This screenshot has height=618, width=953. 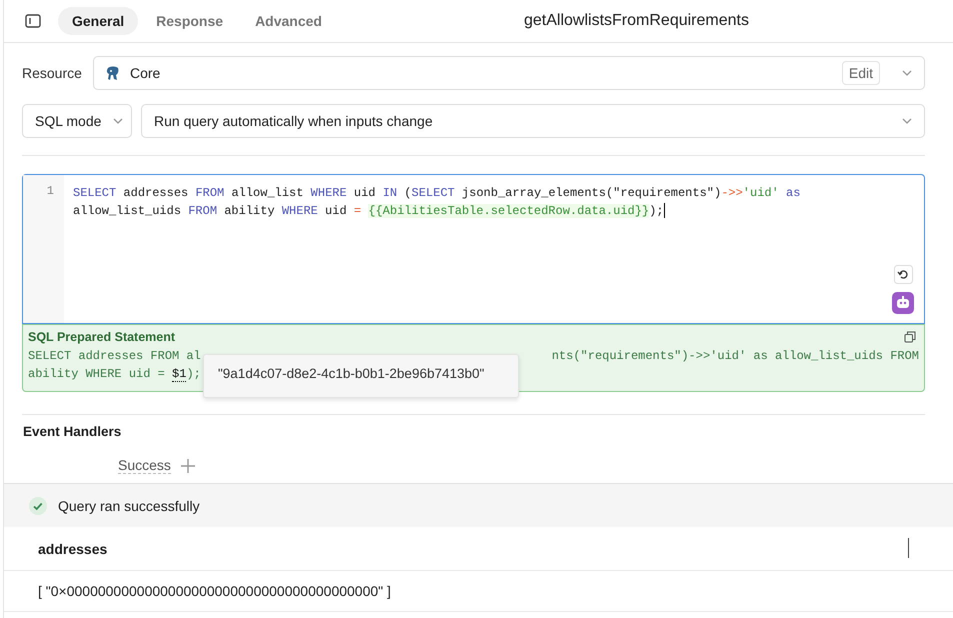 What do you see at coordinates (187, 465) in the screenshot?
I see `plus-icon` at bounding box center [187, 465].